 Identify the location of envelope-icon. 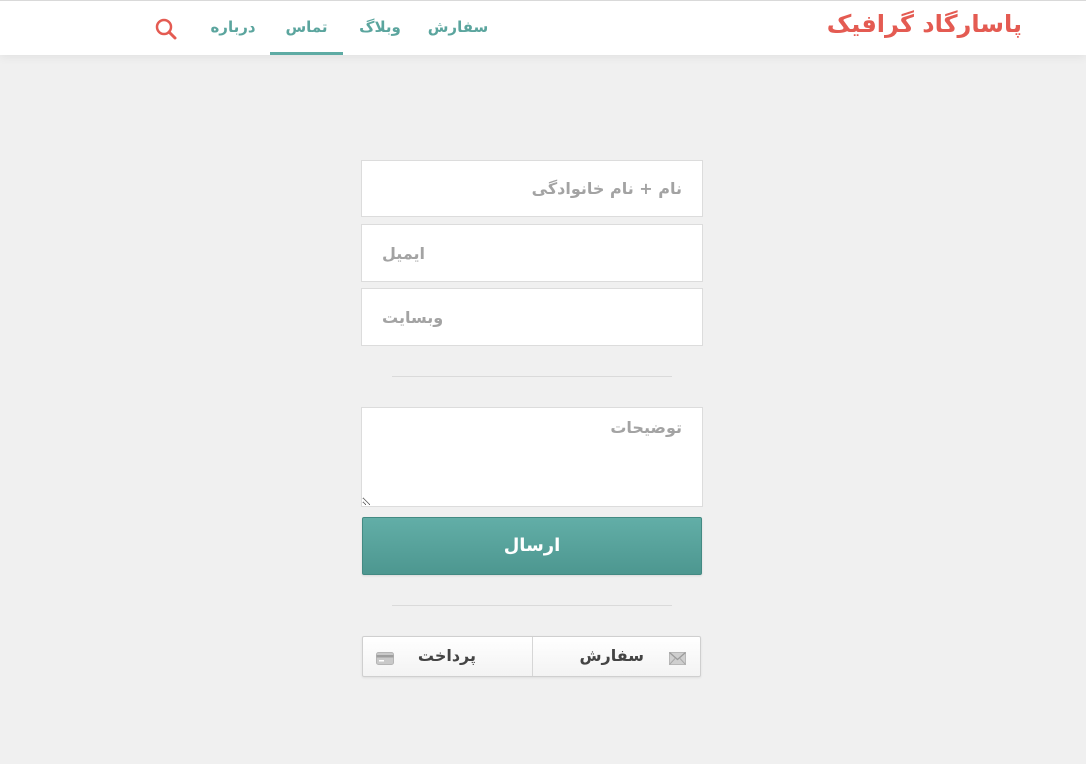
(677, 659).